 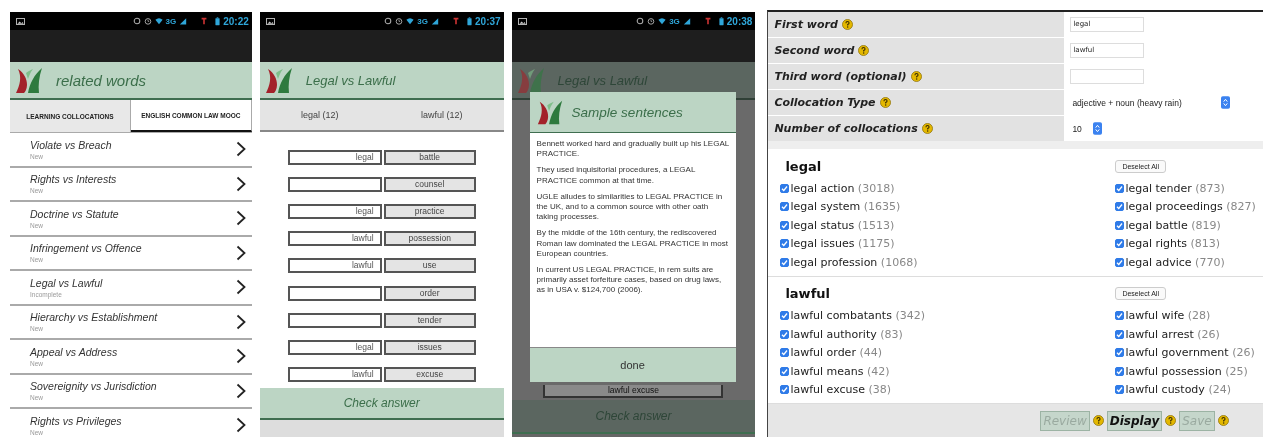 What do you see at coordinates (1190, 207) in the screenshot?
I see `collocation-label: legal proceedings (827)` at bounding box center [1190, 207].